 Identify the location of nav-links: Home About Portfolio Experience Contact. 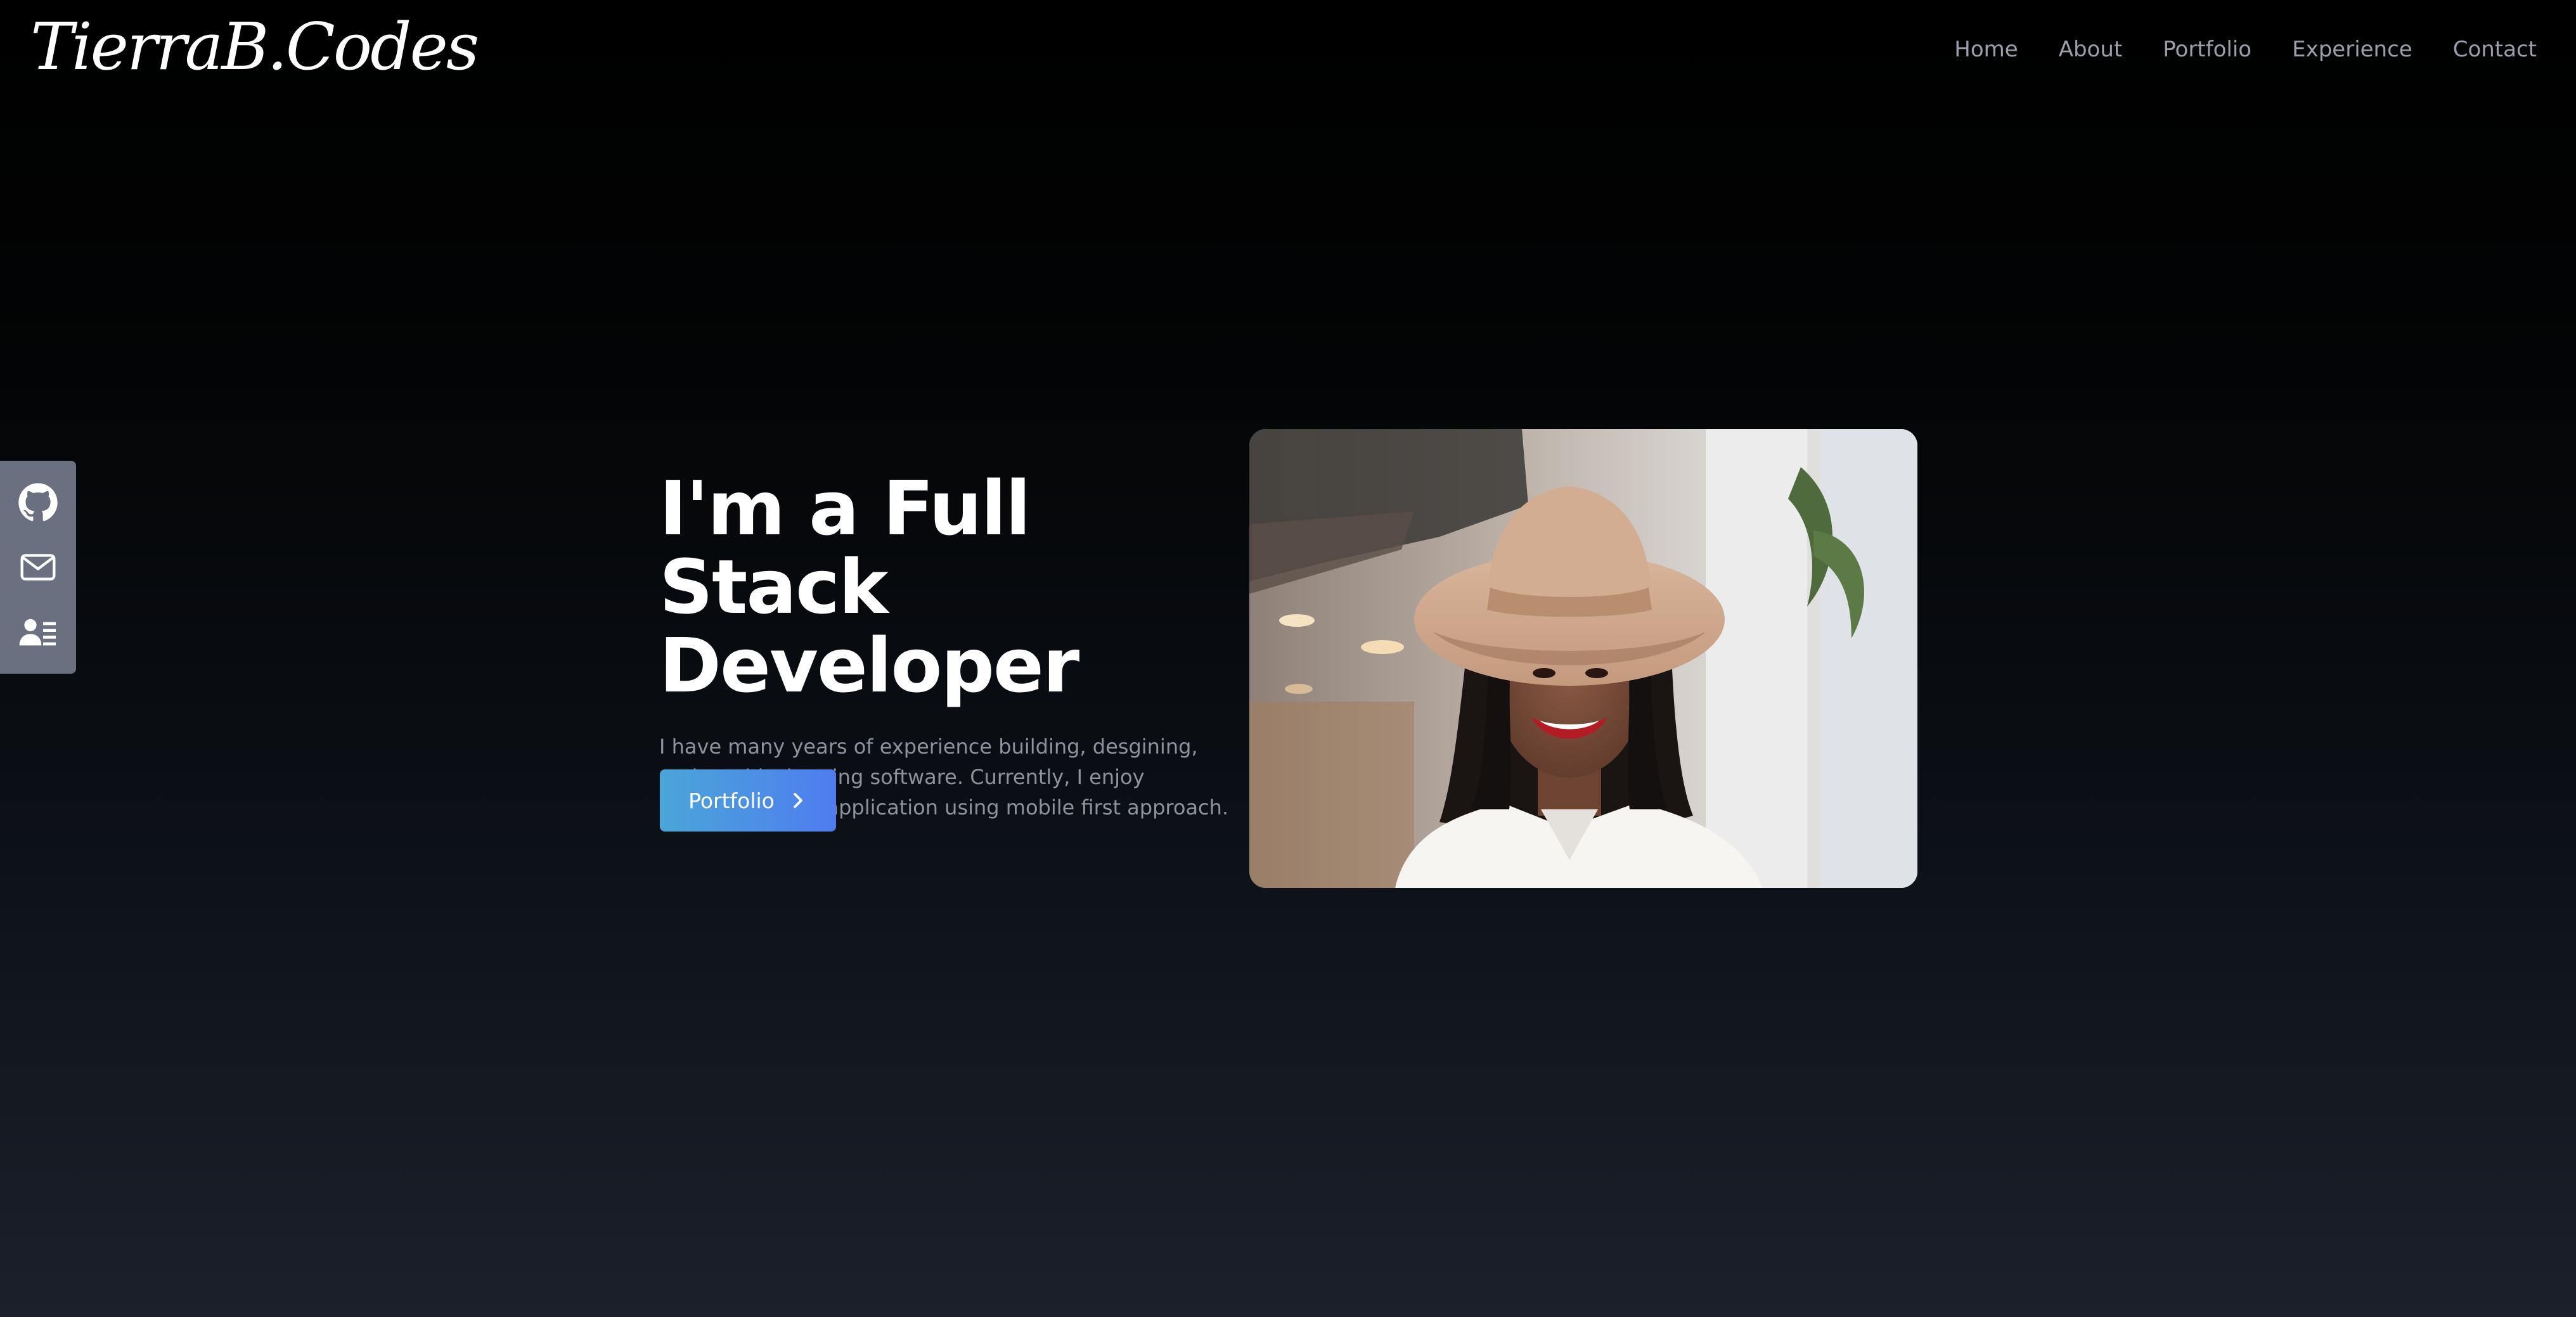
(2245, 49).